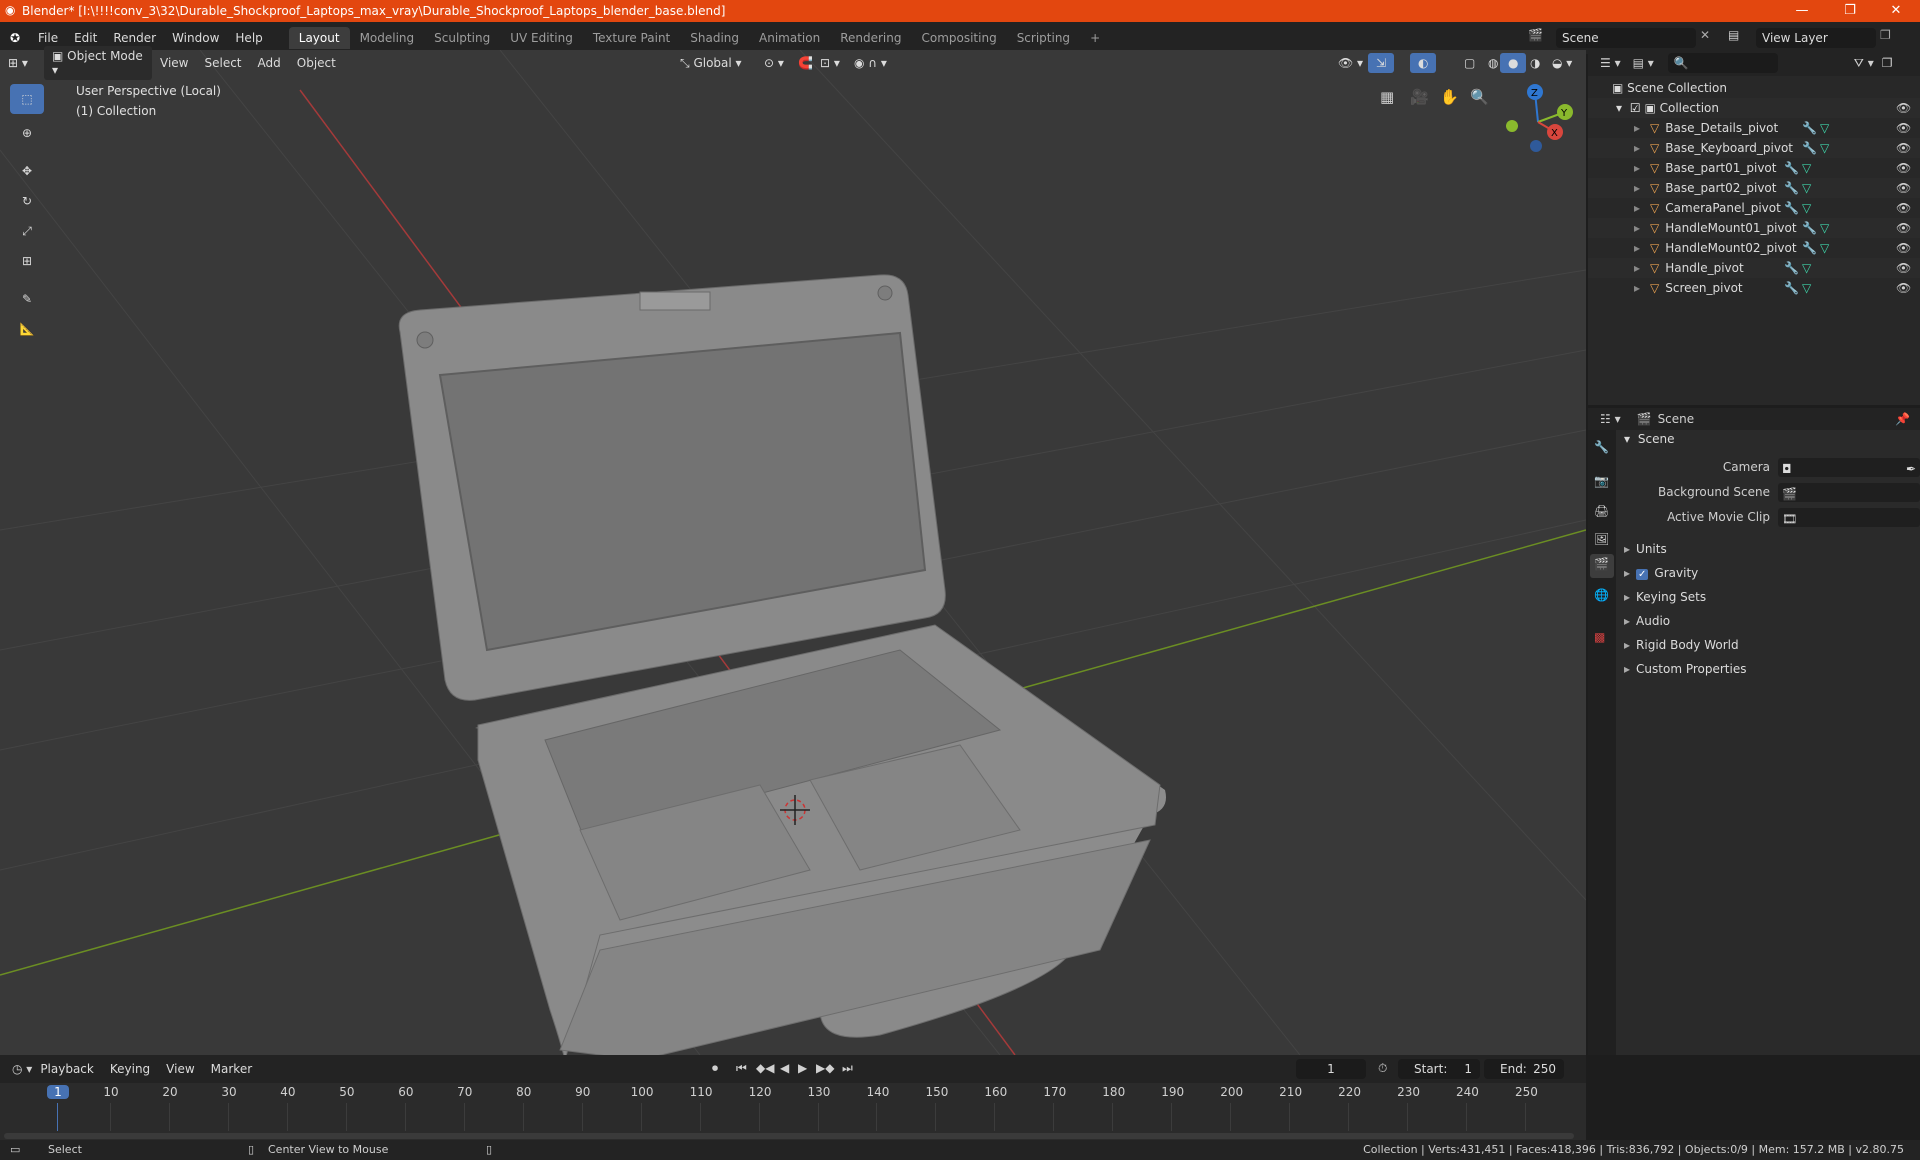 The height and width of the screenshot is (1160, 1920). I want to click on minimize-icon: —, so click(1802, 11).